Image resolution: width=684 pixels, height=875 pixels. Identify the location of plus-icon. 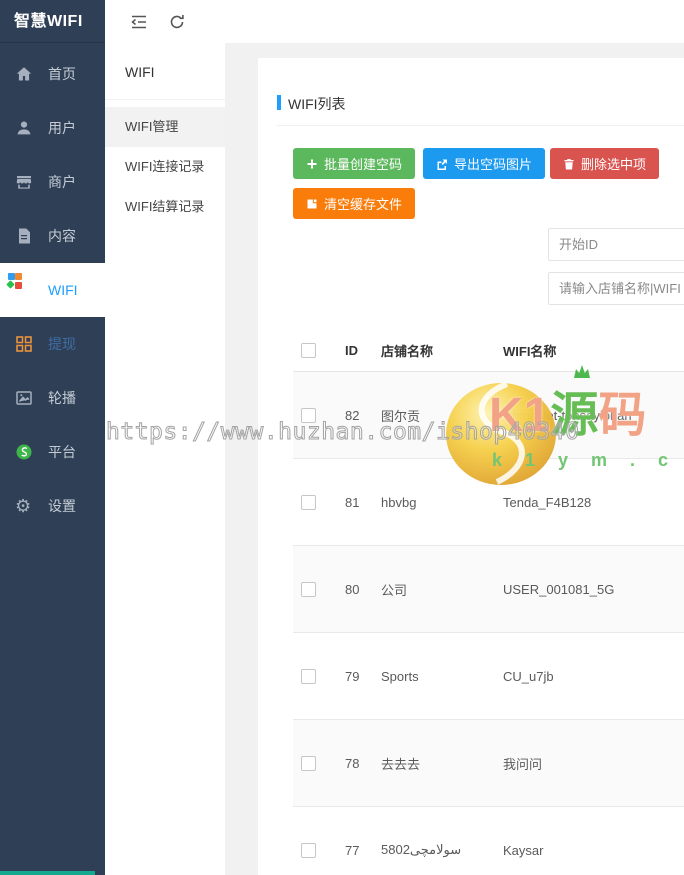
(312, 163).